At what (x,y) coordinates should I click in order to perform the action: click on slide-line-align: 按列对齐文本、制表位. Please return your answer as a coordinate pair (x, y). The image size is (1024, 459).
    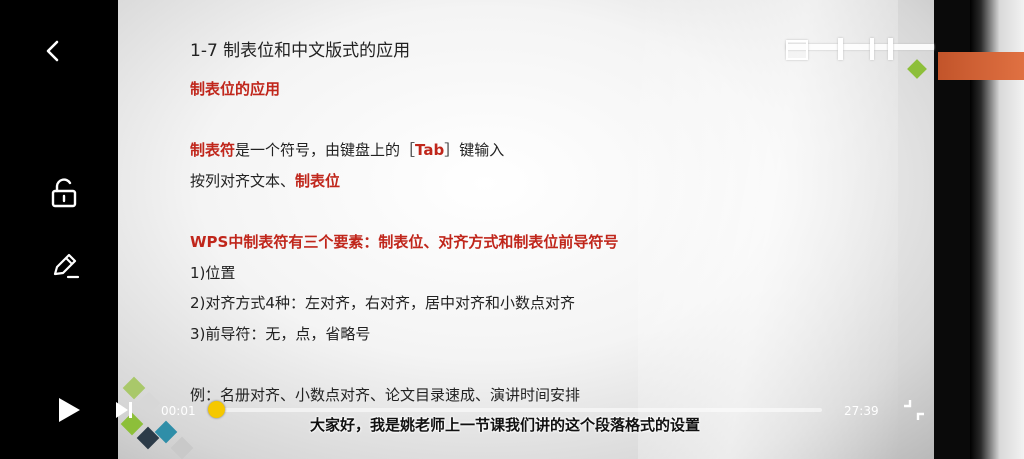
    Looking at the image, I should click on (265, 180).